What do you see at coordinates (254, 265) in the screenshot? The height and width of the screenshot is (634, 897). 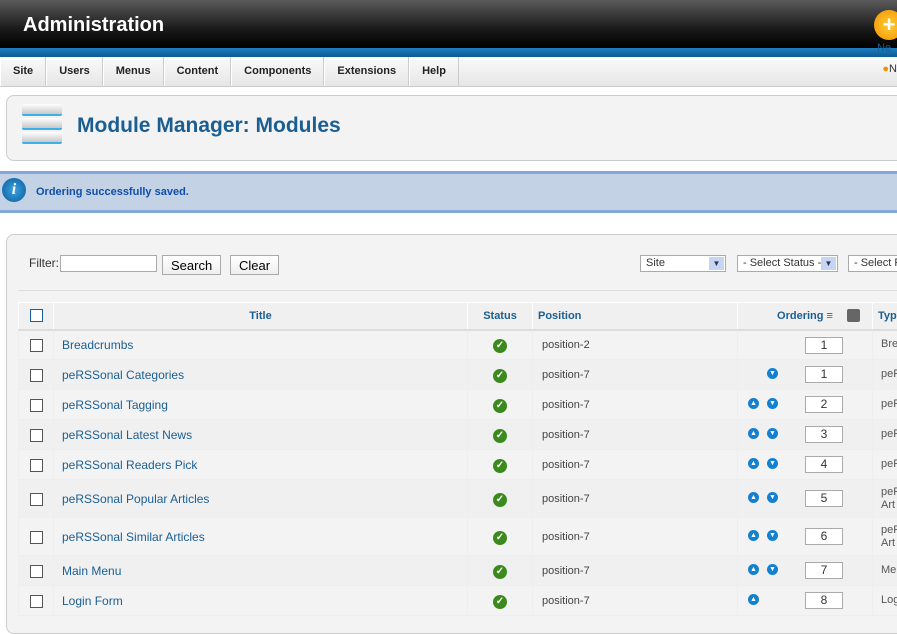 I see `clear-button: Clear` at bounding box center [254, 265].